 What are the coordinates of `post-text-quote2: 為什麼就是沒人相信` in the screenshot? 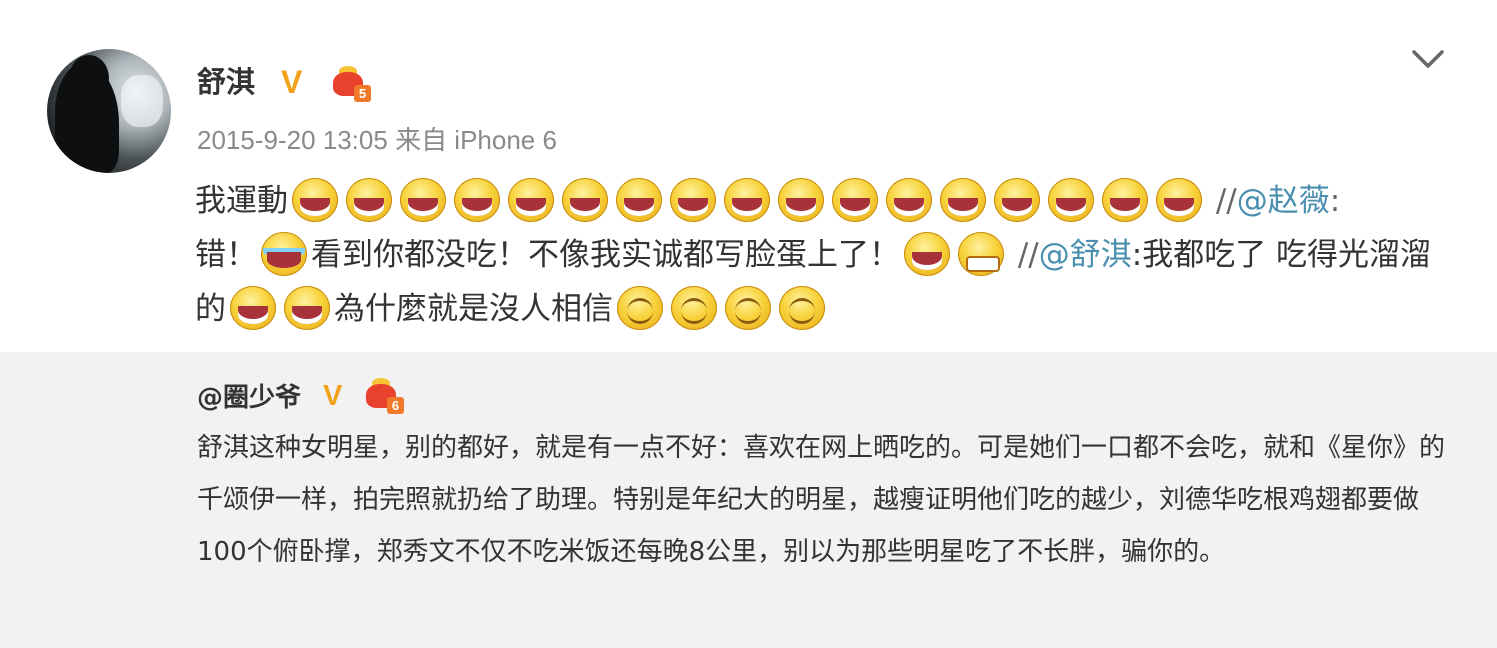 It's located at (473, 309).